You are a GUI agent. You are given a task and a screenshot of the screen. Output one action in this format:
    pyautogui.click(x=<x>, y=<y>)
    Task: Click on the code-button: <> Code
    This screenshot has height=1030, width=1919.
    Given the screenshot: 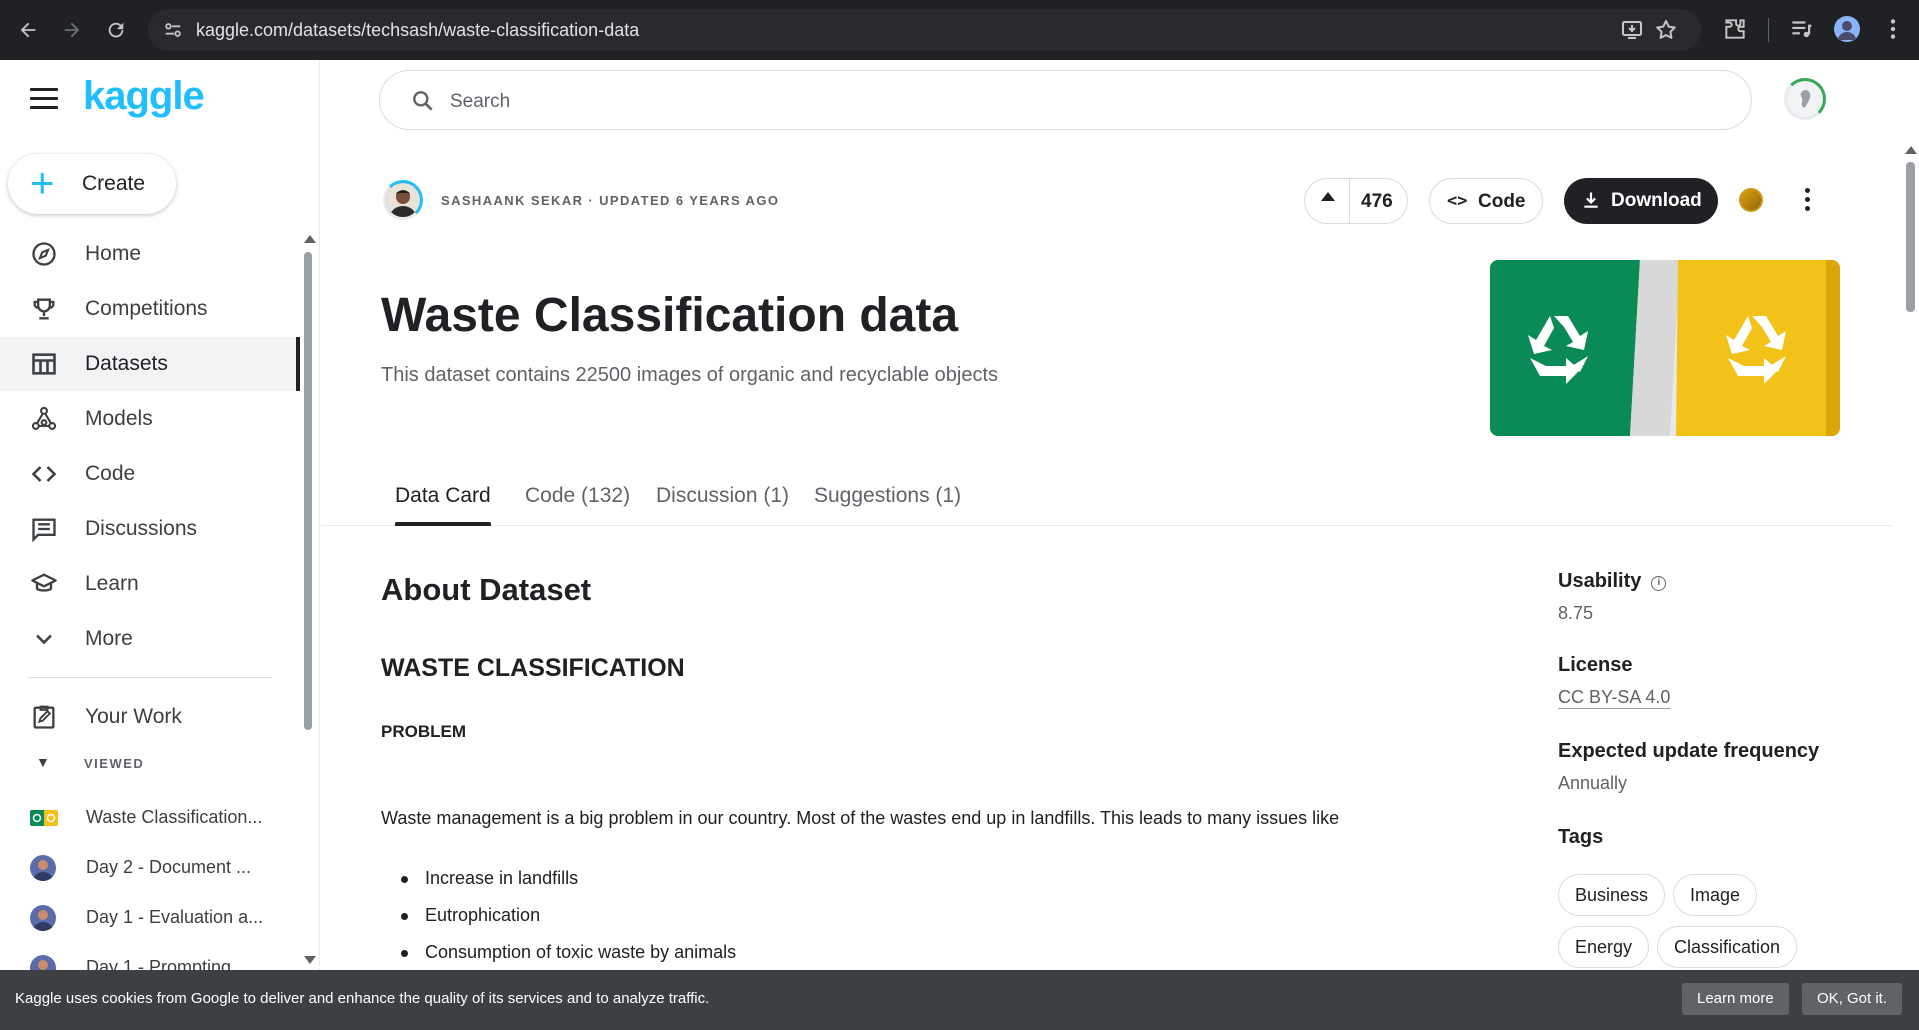 What is the action you would take?
    pyautogui.click(x=1486, y=201)
    